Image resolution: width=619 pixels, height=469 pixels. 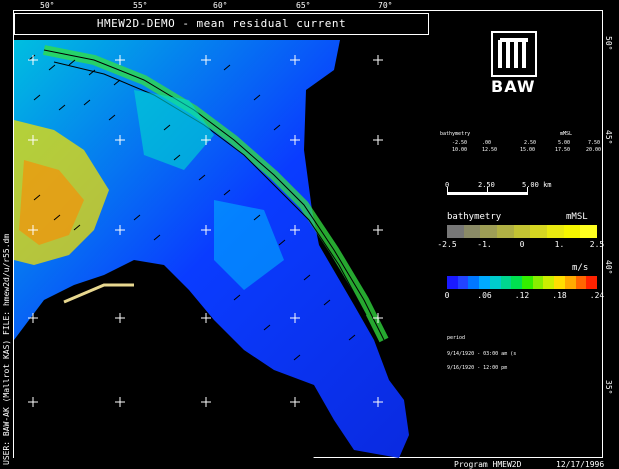 What do you see at coordinates (597, 244) in the screenshot?
I see `legend-tick-label: 2.5` at bounding box center [597, 244].